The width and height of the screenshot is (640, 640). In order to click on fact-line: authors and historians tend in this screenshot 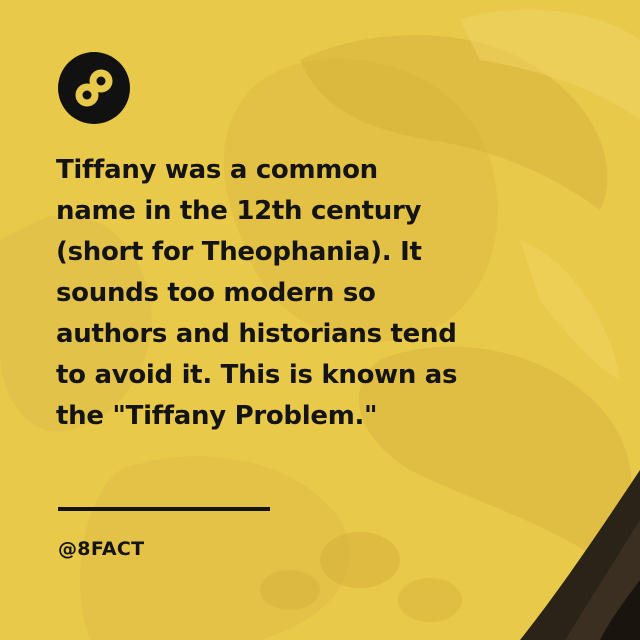, I will do `click(256, 334)`.